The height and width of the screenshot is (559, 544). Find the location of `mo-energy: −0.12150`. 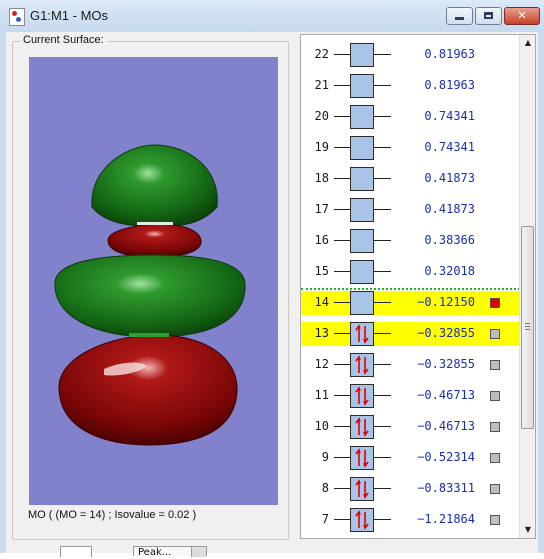

mo-energy: −0.12150 is located at coordinates (446, 302).